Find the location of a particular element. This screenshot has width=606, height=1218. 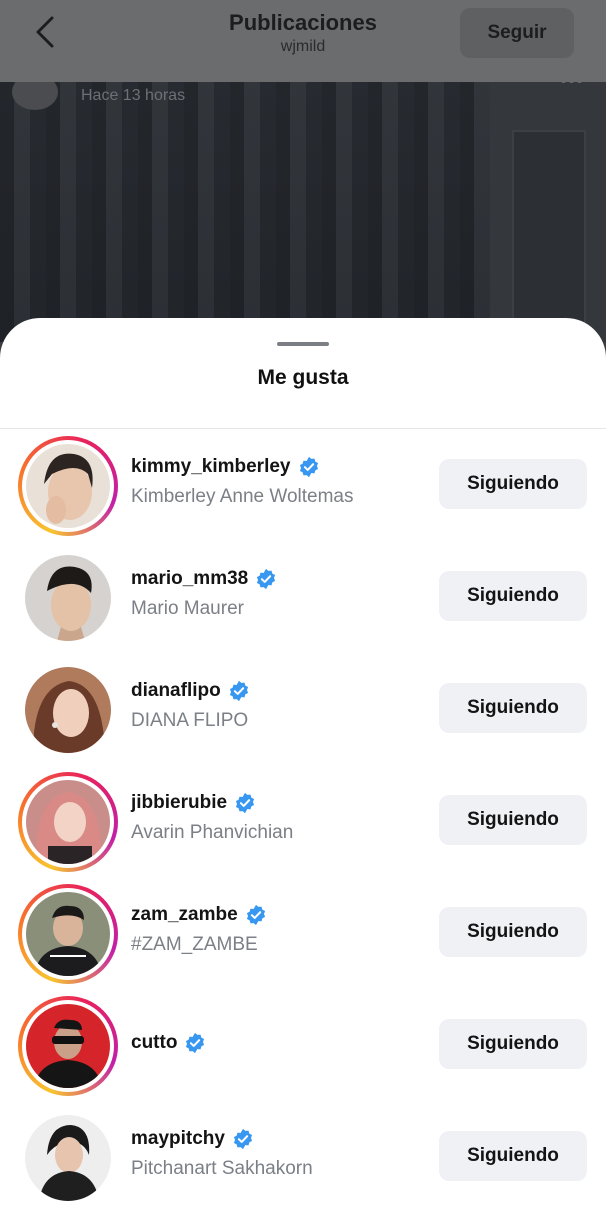

page-title: Publicaciones is located at coordinates (303, 22).